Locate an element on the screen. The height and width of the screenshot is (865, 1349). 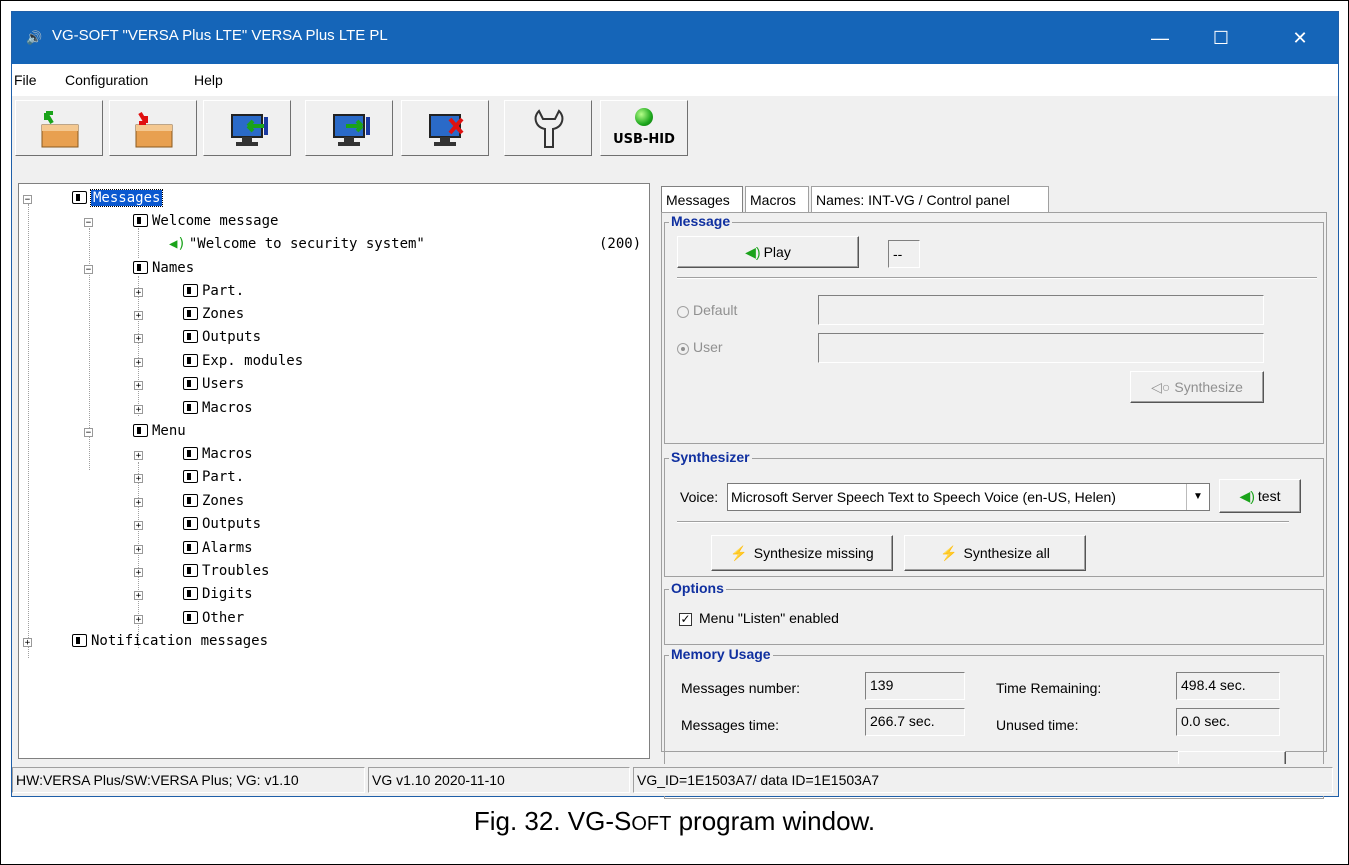
settings-button is located at coordinates (548, 128).